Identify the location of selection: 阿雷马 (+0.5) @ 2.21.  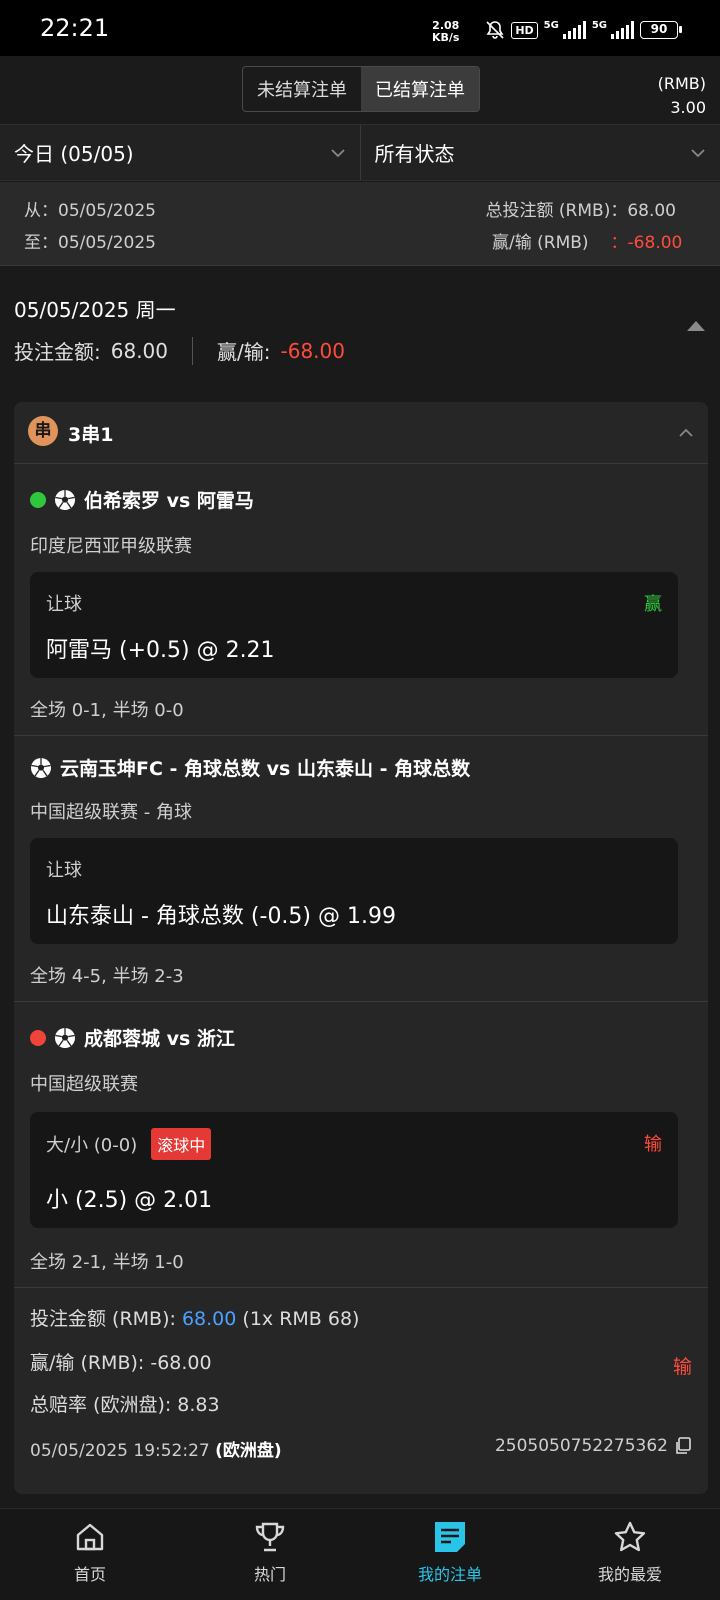
(160, 650).